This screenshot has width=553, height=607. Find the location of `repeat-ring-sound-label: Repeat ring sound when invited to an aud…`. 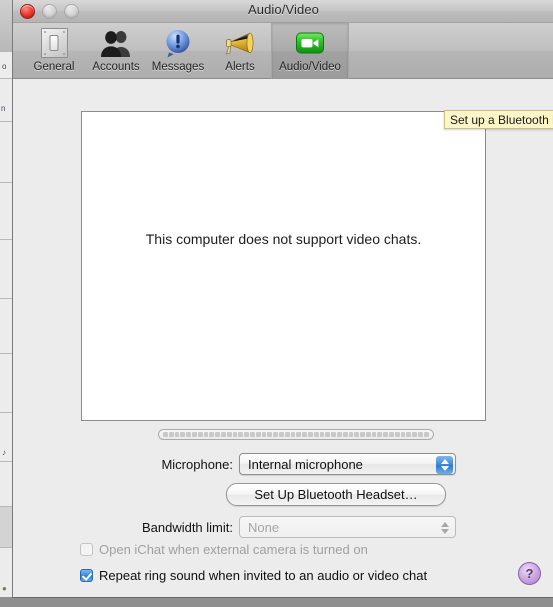

repeat-ring-sound-label: Repeat ring sound when invited to an aud… is located at coordinates (263, 575).